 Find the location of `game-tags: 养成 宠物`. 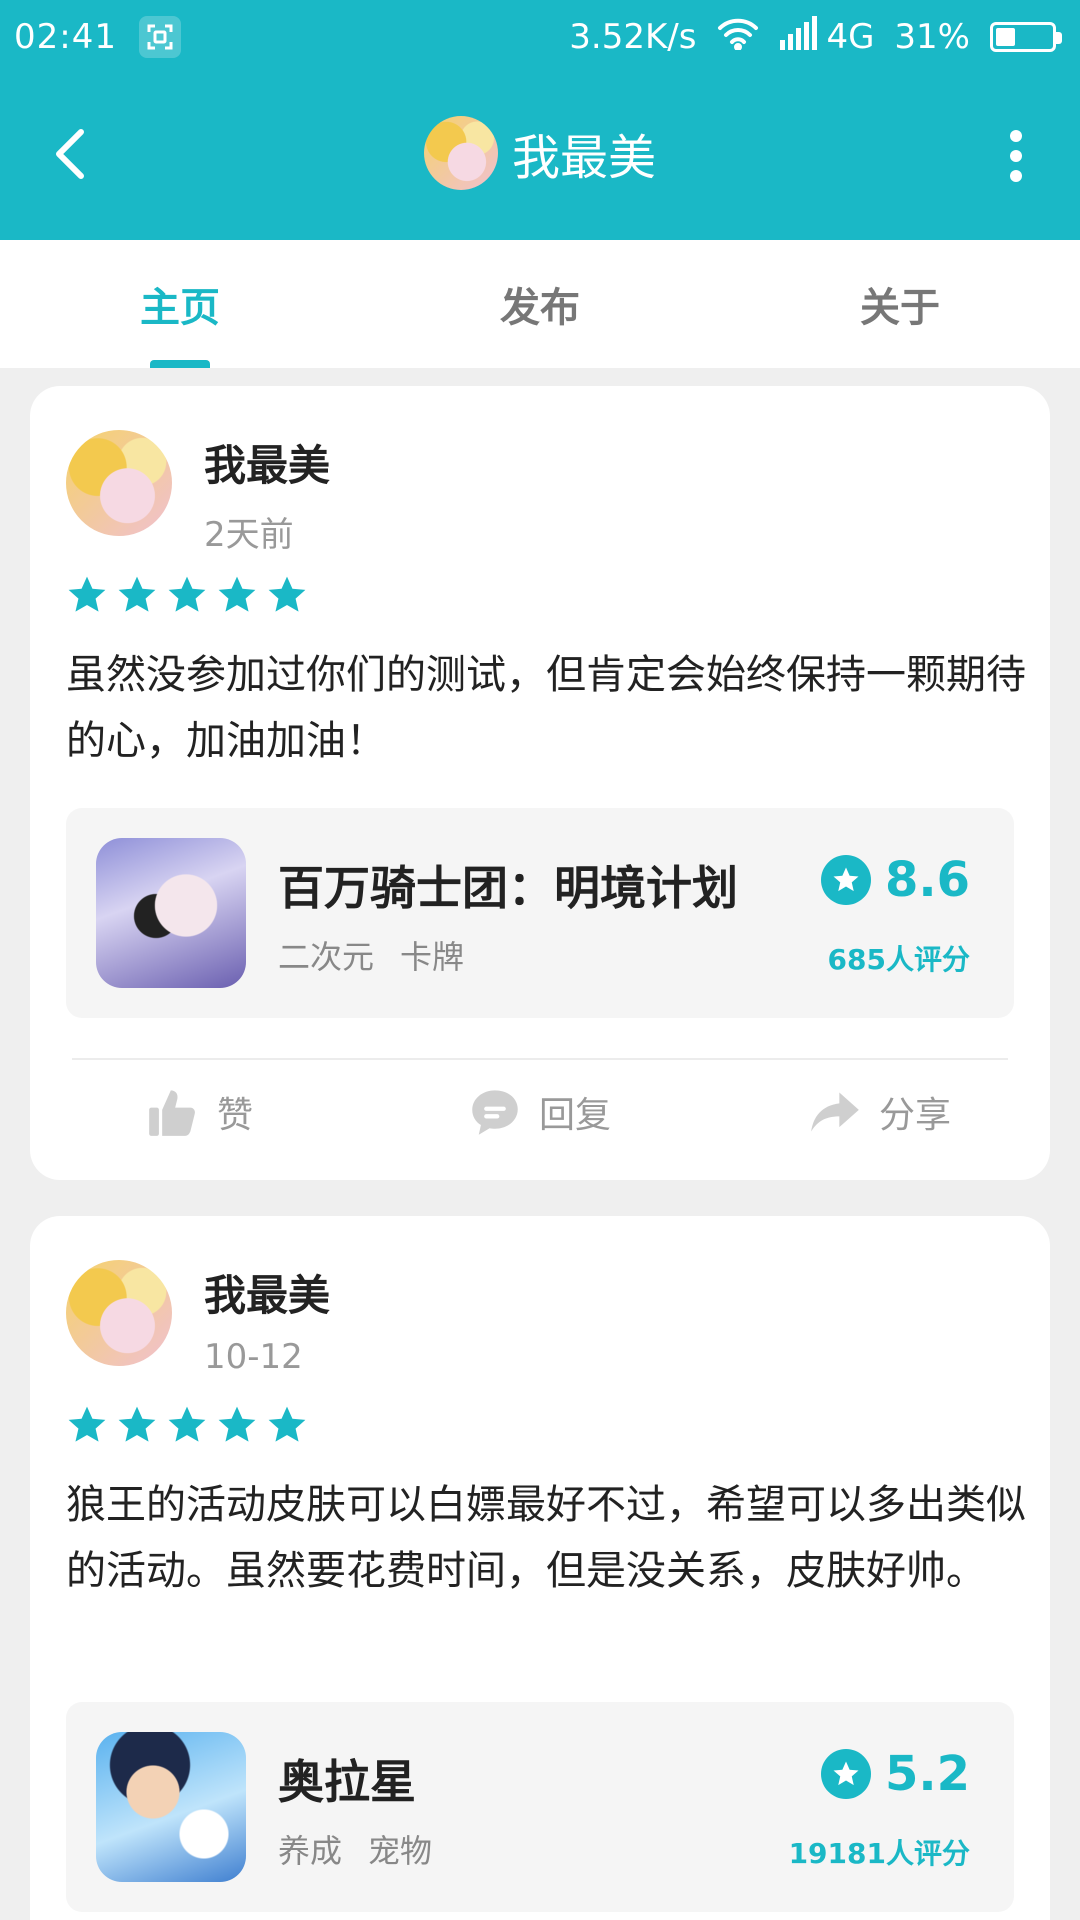

game-tags: 养成 宠物 is located at coordinates (355, 1849).